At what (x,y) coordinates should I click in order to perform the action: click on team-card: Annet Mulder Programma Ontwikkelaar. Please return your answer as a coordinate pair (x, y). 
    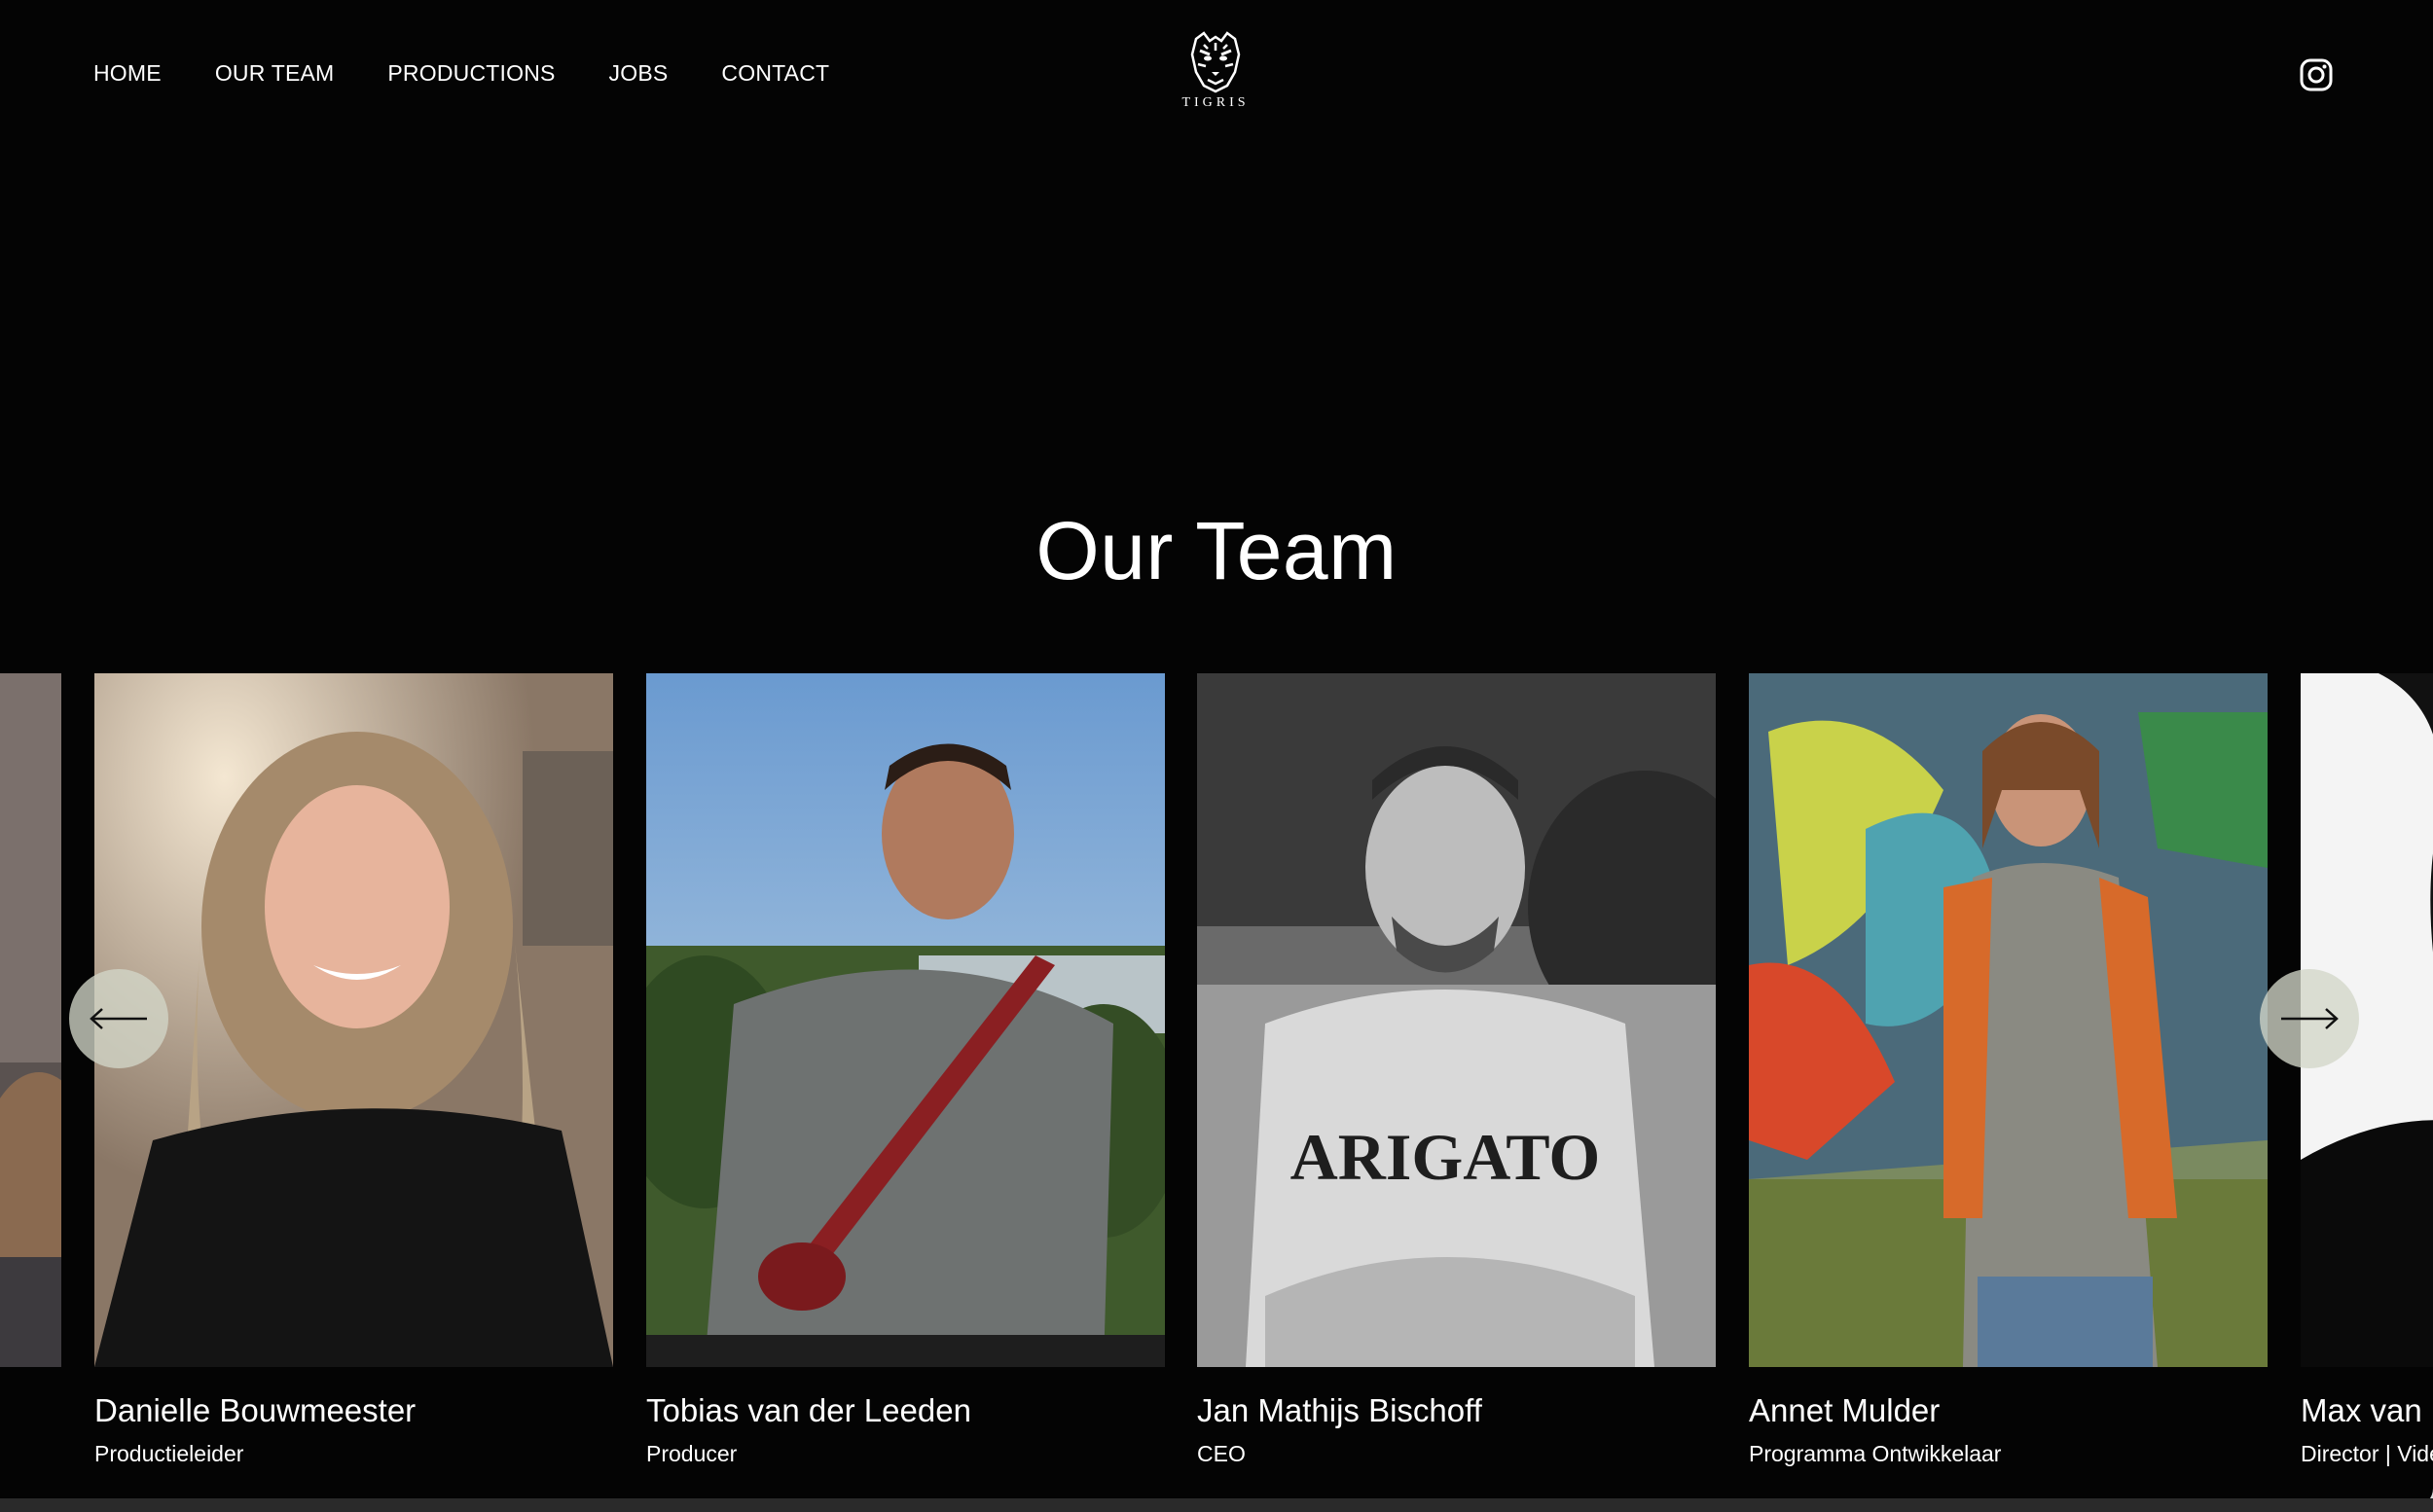
    Looking at the image, I should click on (2008, 1070).